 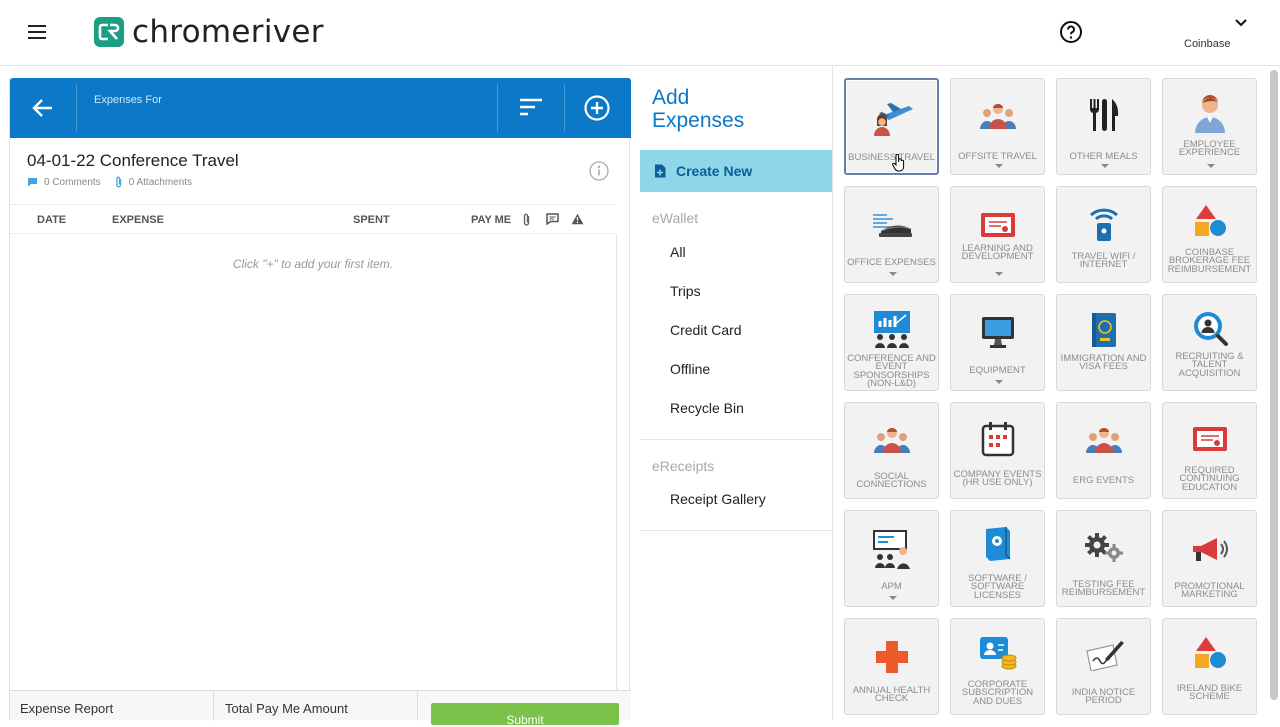 I want to click on hamburger-menu-icon, so click(x=38, y=32).